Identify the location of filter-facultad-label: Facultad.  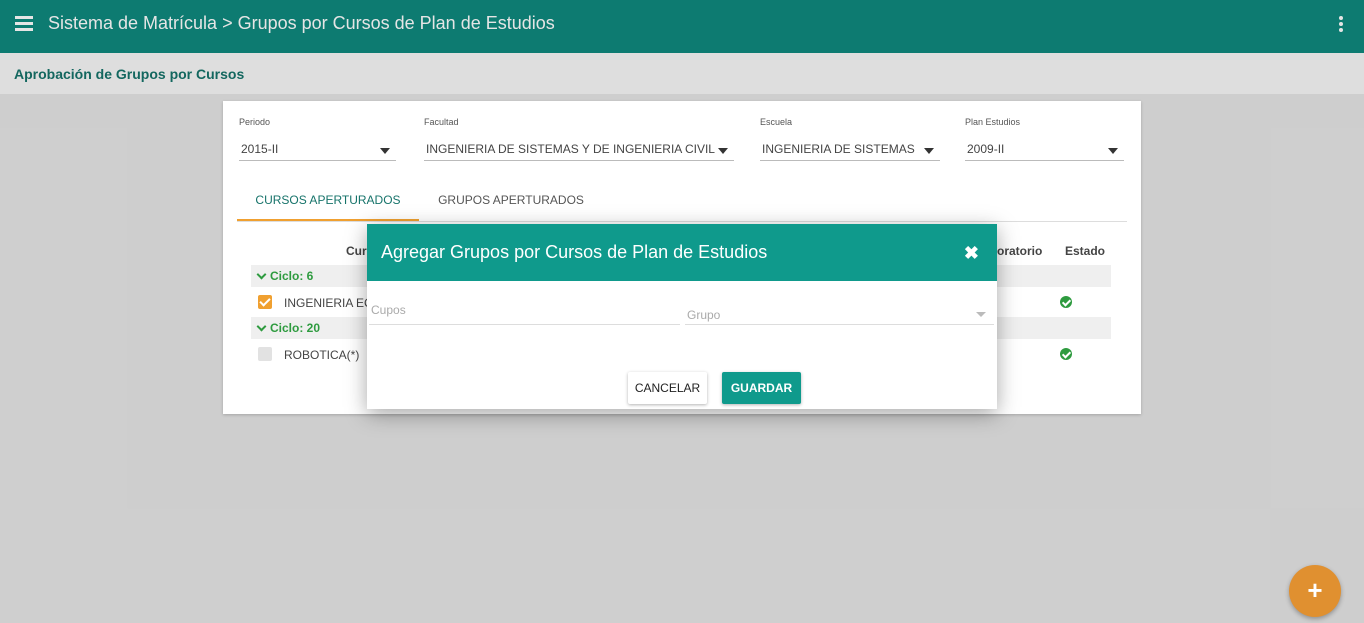
(441, 122).